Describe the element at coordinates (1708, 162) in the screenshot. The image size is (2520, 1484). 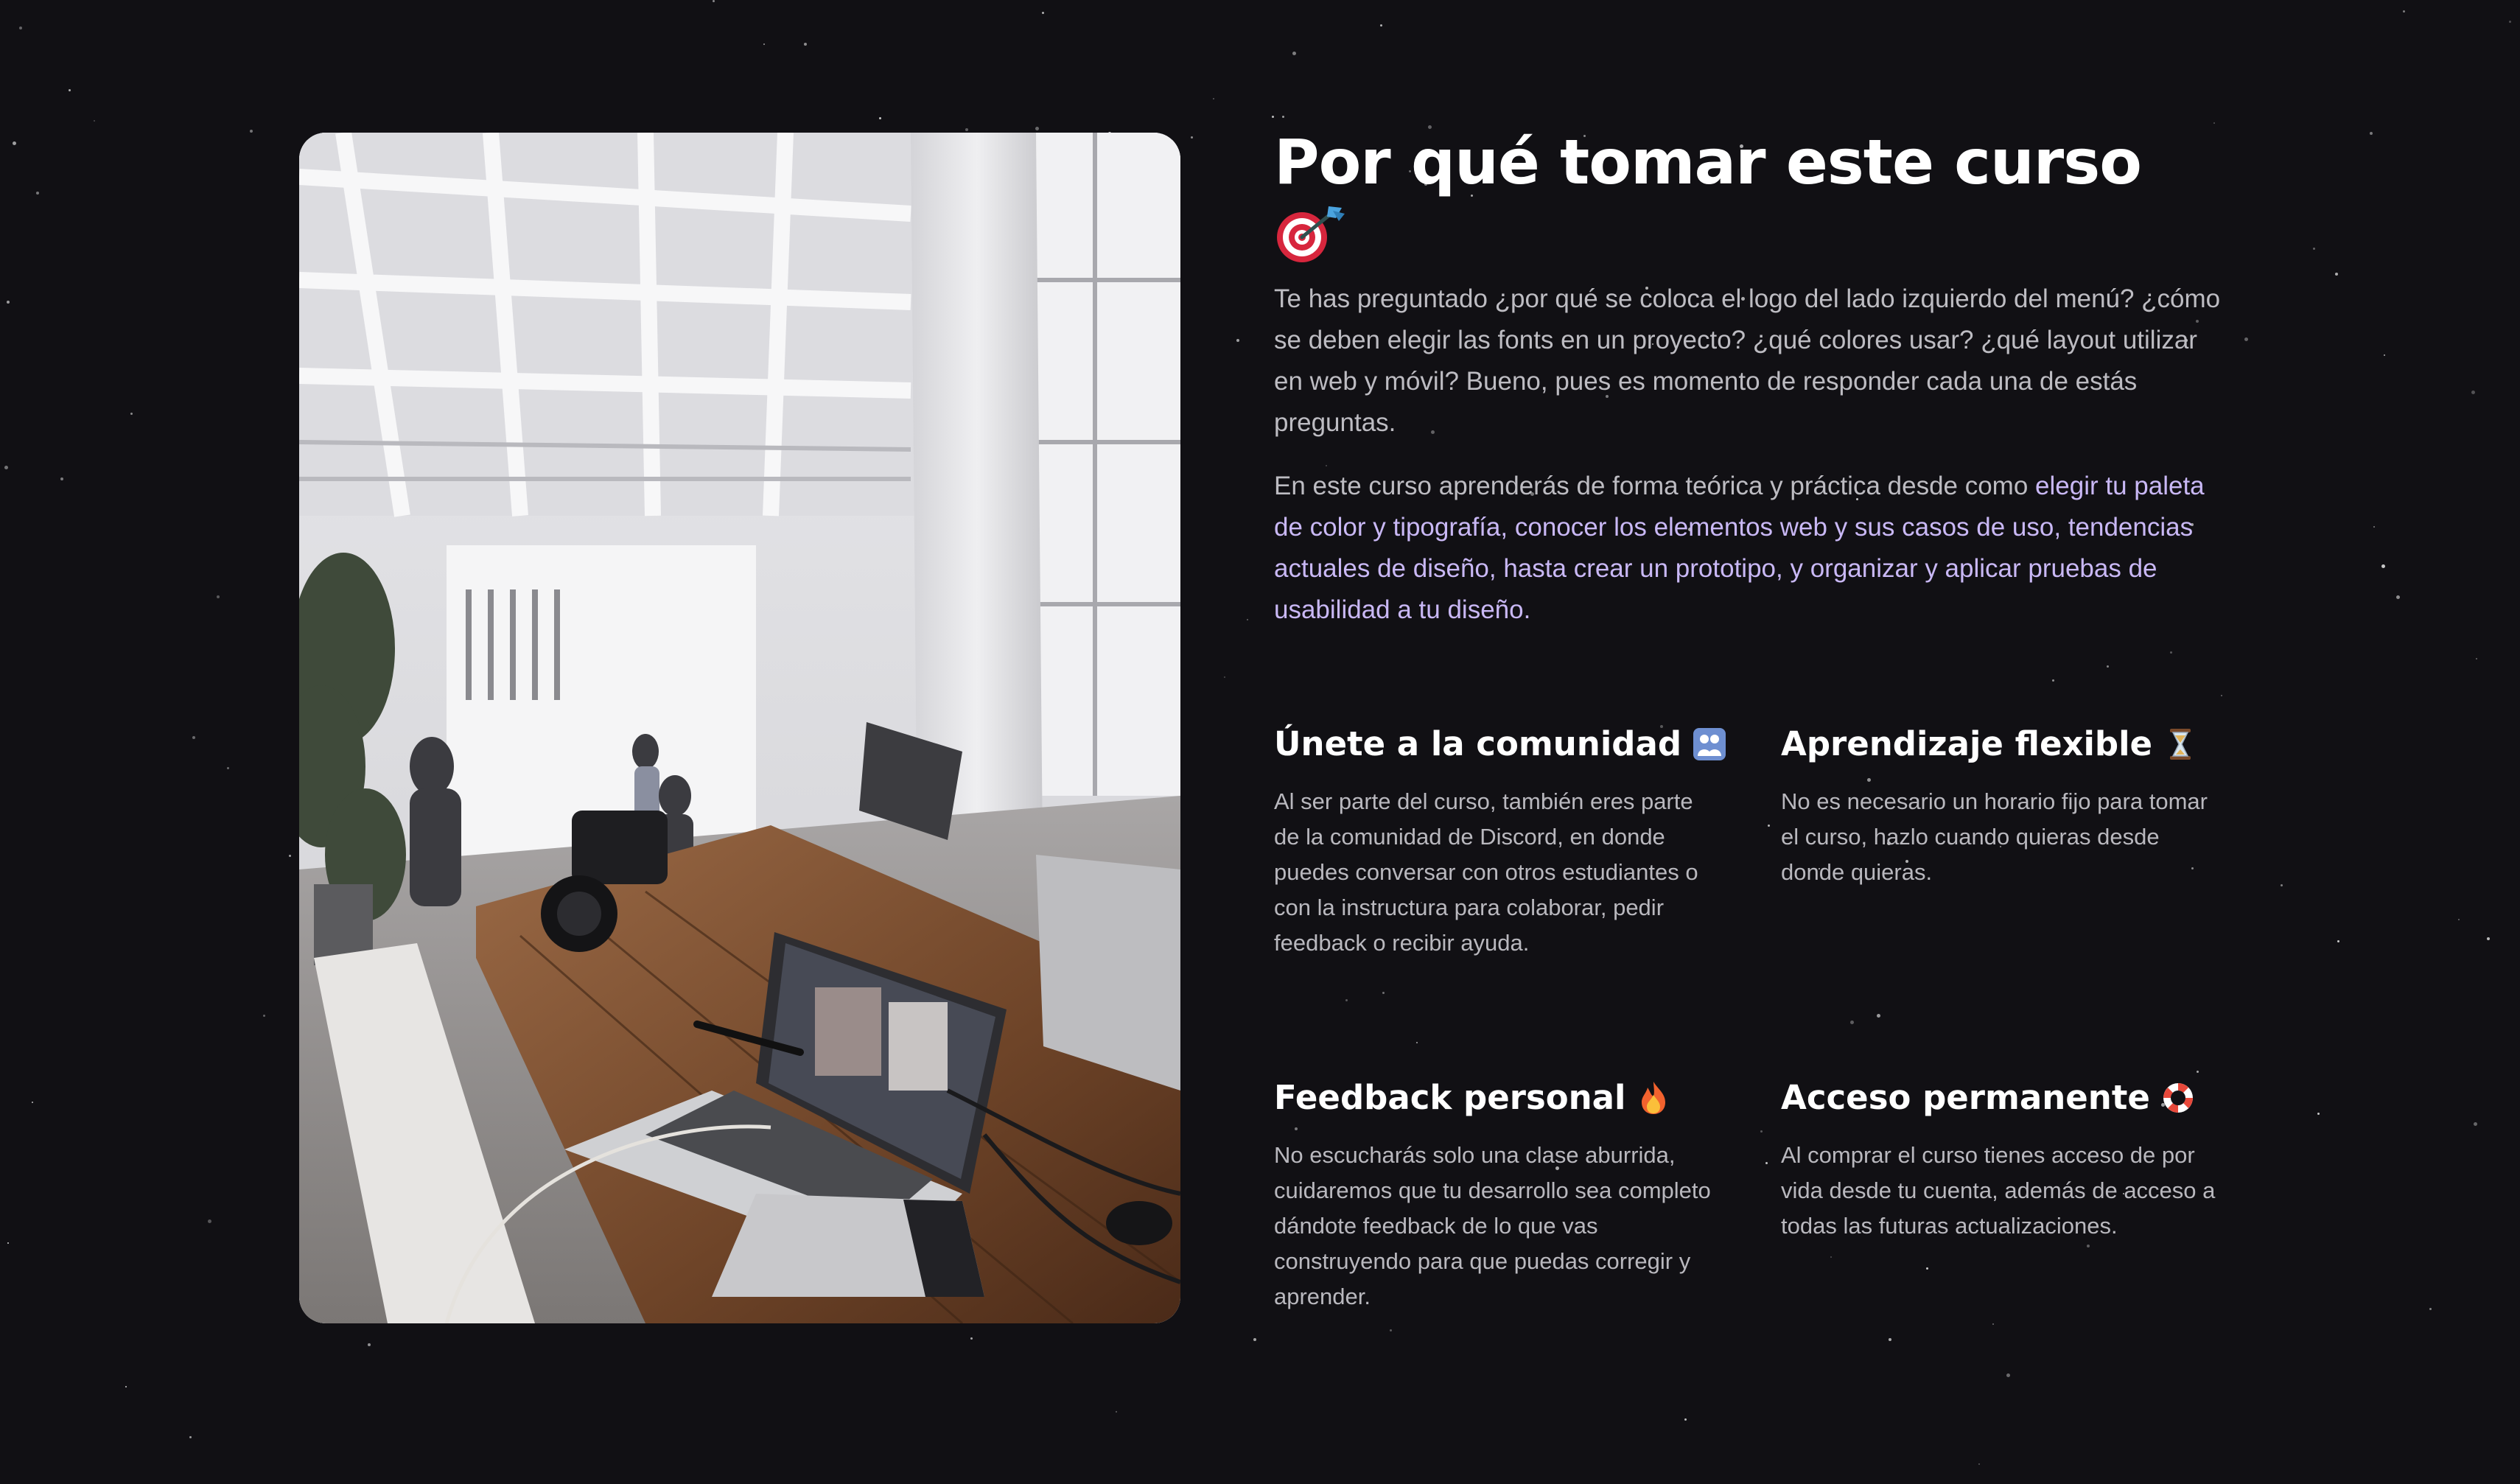
I see `section-title: Por qué tomar este curso` at that location.